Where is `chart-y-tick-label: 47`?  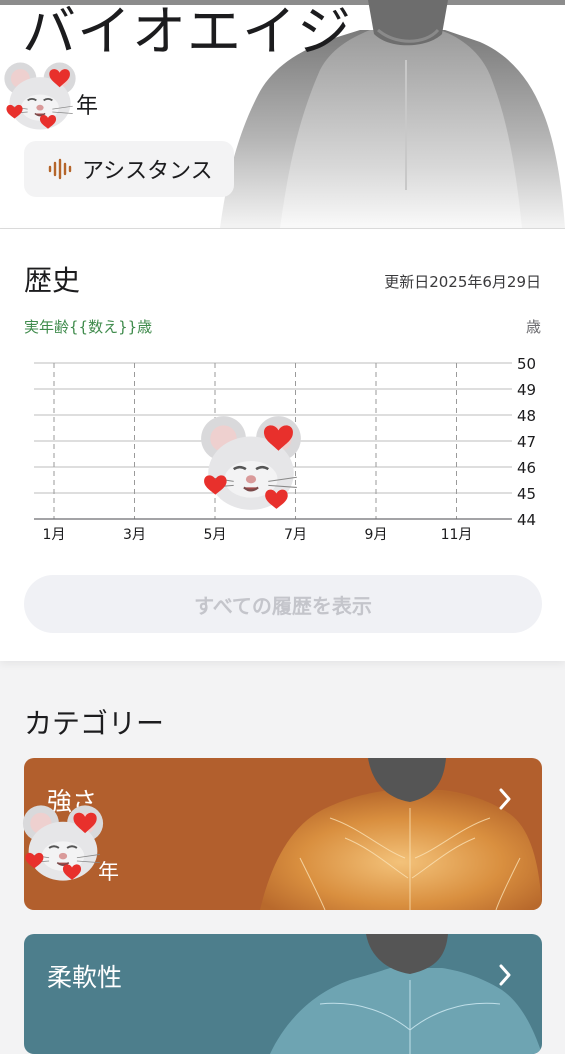
chart-y-tick-label: 47 is located at coordinates (526, 442).